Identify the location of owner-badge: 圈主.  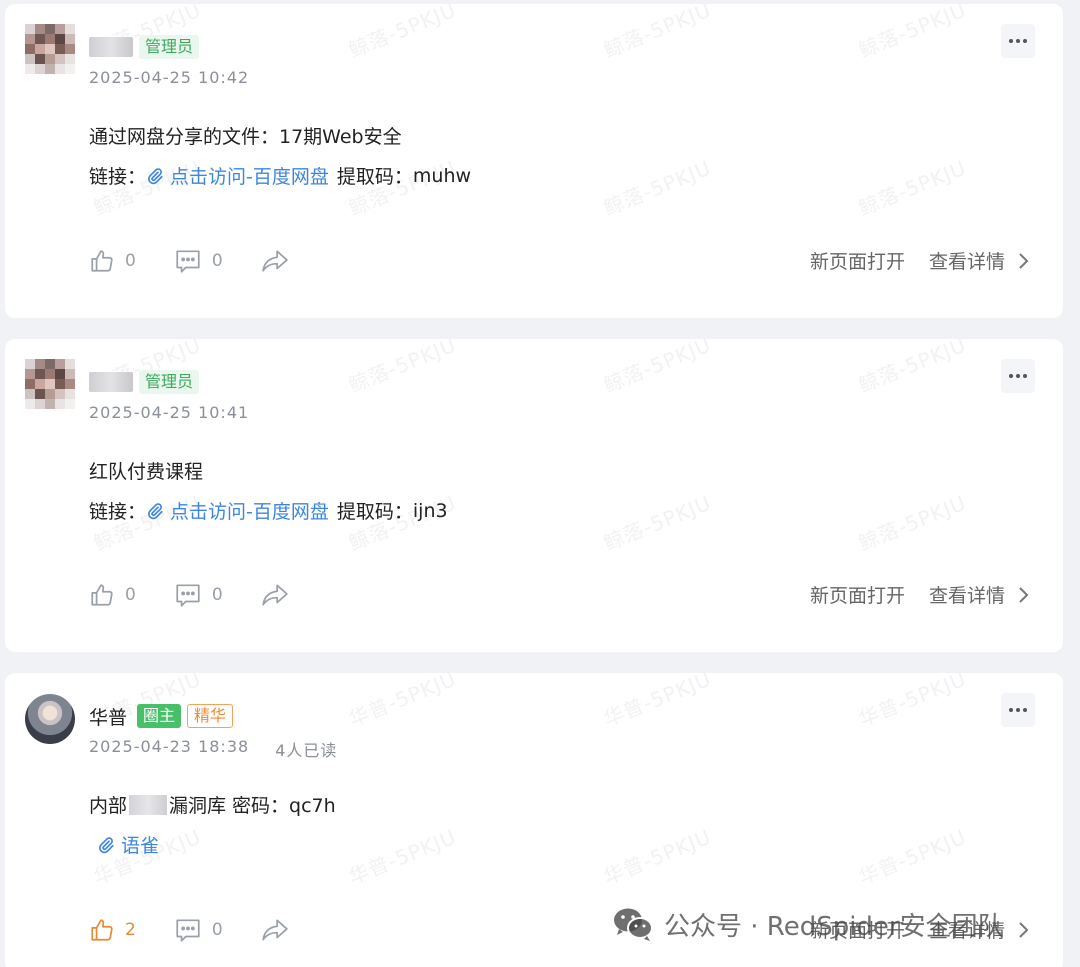
(159, 716).